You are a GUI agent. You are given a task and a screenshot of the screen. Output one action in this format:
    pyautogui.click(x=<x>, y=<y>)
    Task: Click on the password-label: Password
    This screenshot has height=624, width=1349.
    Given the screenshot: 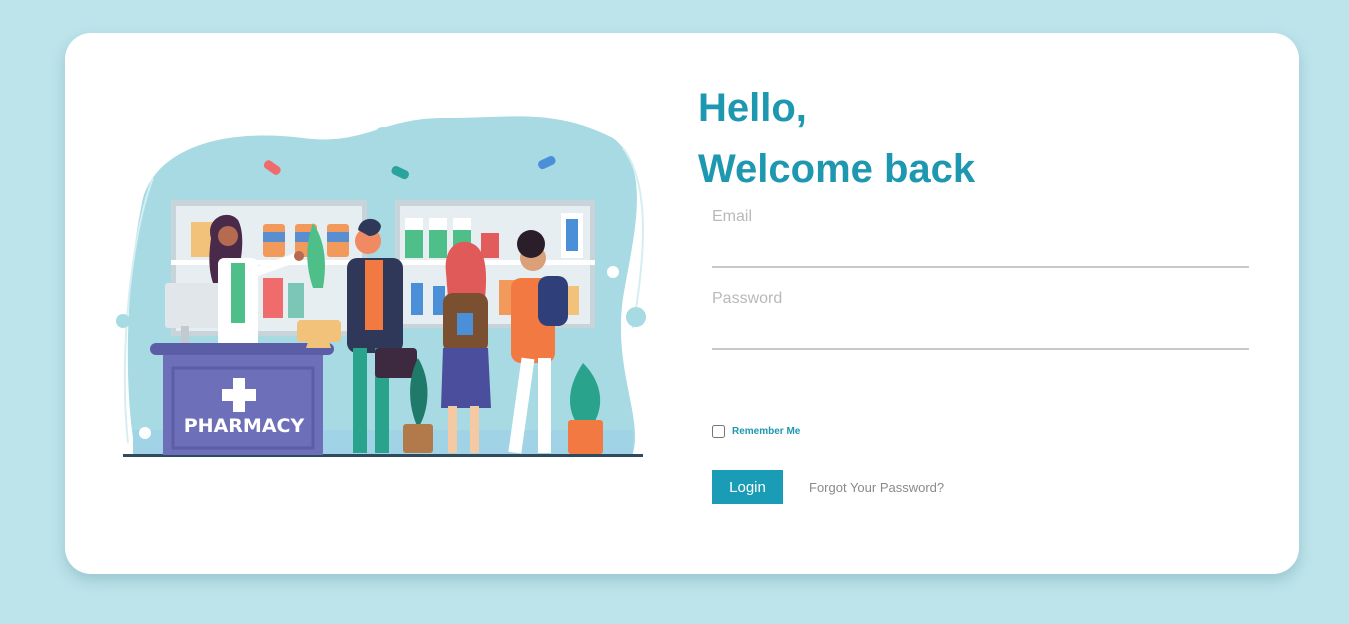 What is the action you would take?
    pyautogui.click(x=747, y=298)
    